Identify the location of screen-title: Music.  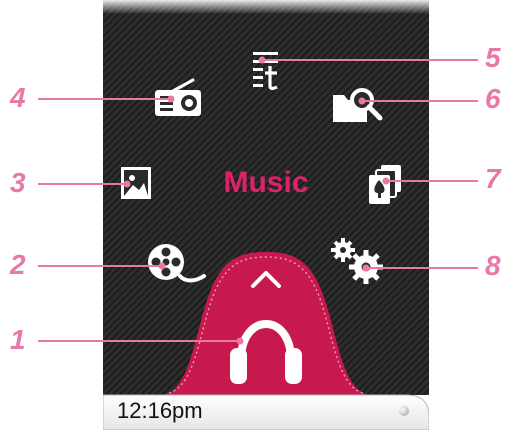
(266, 182).